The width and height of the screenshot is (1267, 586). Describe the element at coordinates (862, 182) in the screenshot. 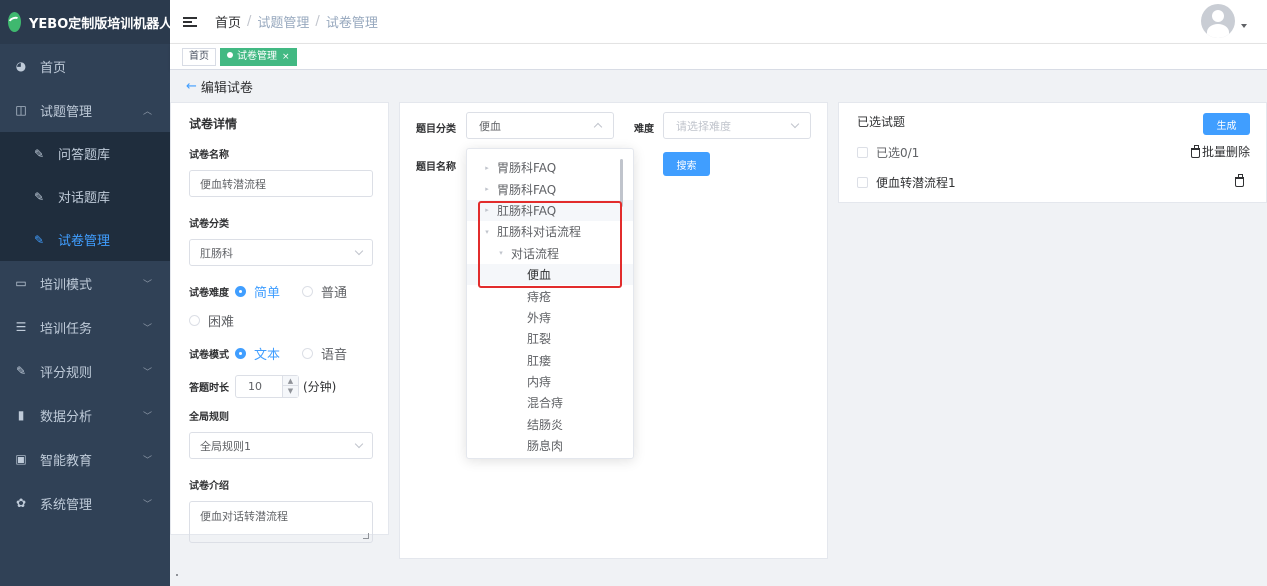

I see `item-checkbox` at that location.